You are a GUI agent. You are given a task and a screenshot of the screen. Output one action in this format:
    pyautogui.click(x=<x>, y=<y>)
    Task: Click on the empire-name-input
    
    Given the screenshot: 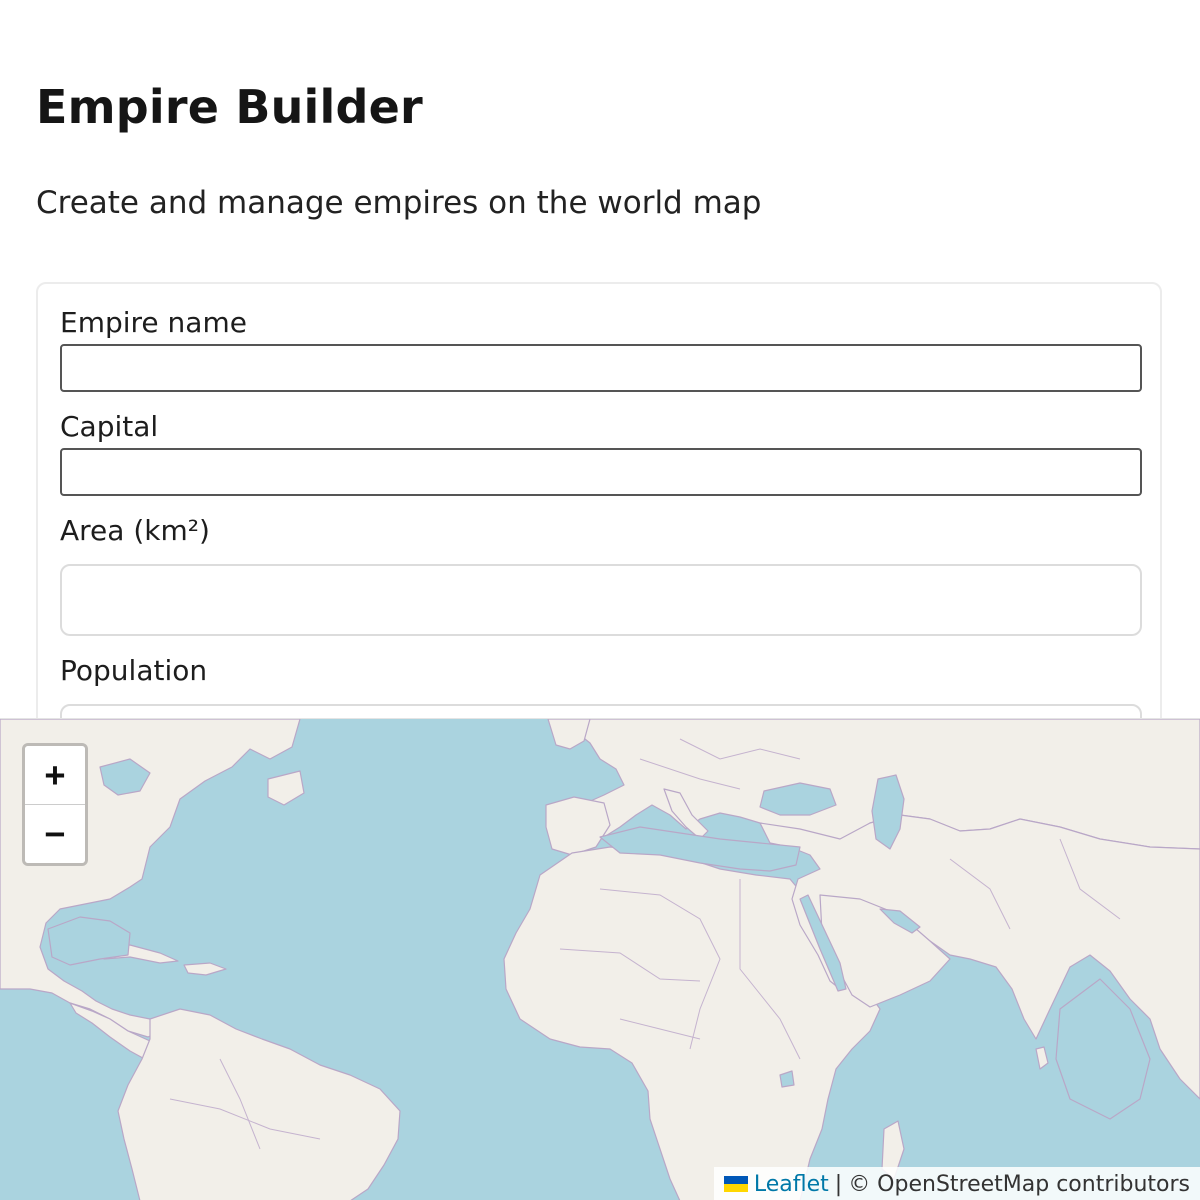 What is the action you would take?
    pyautogui.click(x=601, y=368)
    